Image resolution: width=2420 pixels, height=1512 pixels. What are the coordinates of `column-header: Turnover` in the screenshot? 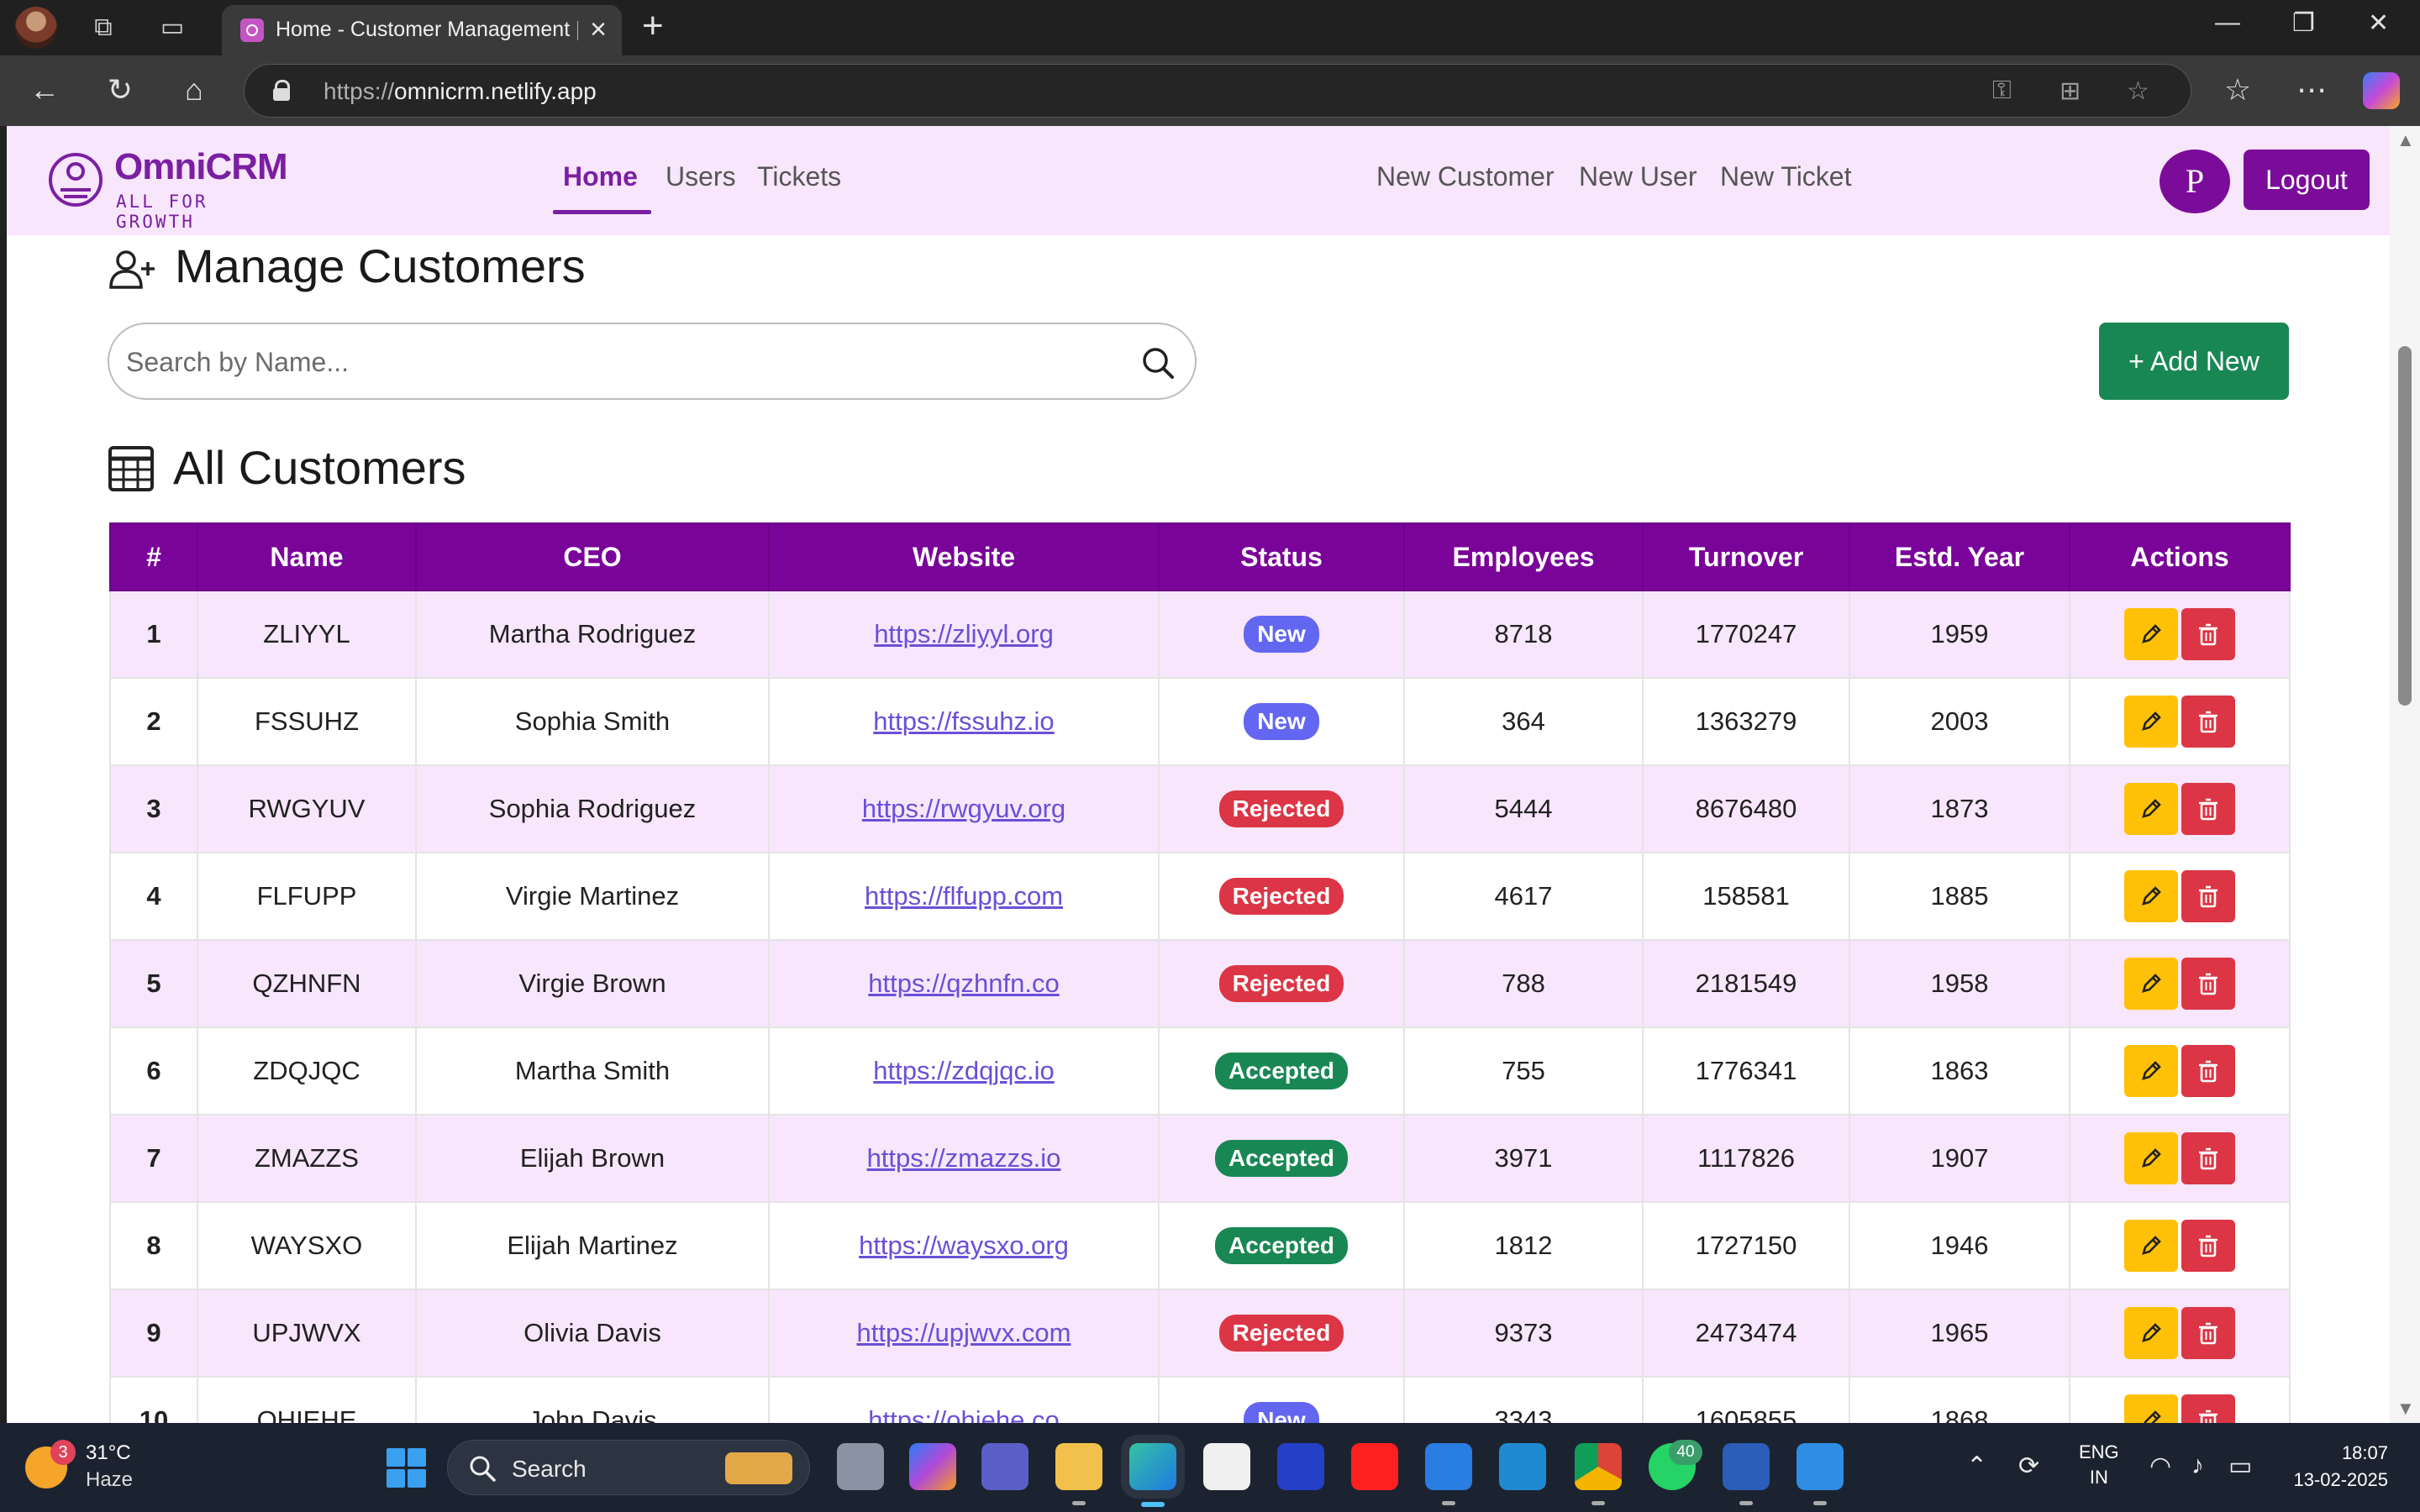 It's located at (1746, 556).